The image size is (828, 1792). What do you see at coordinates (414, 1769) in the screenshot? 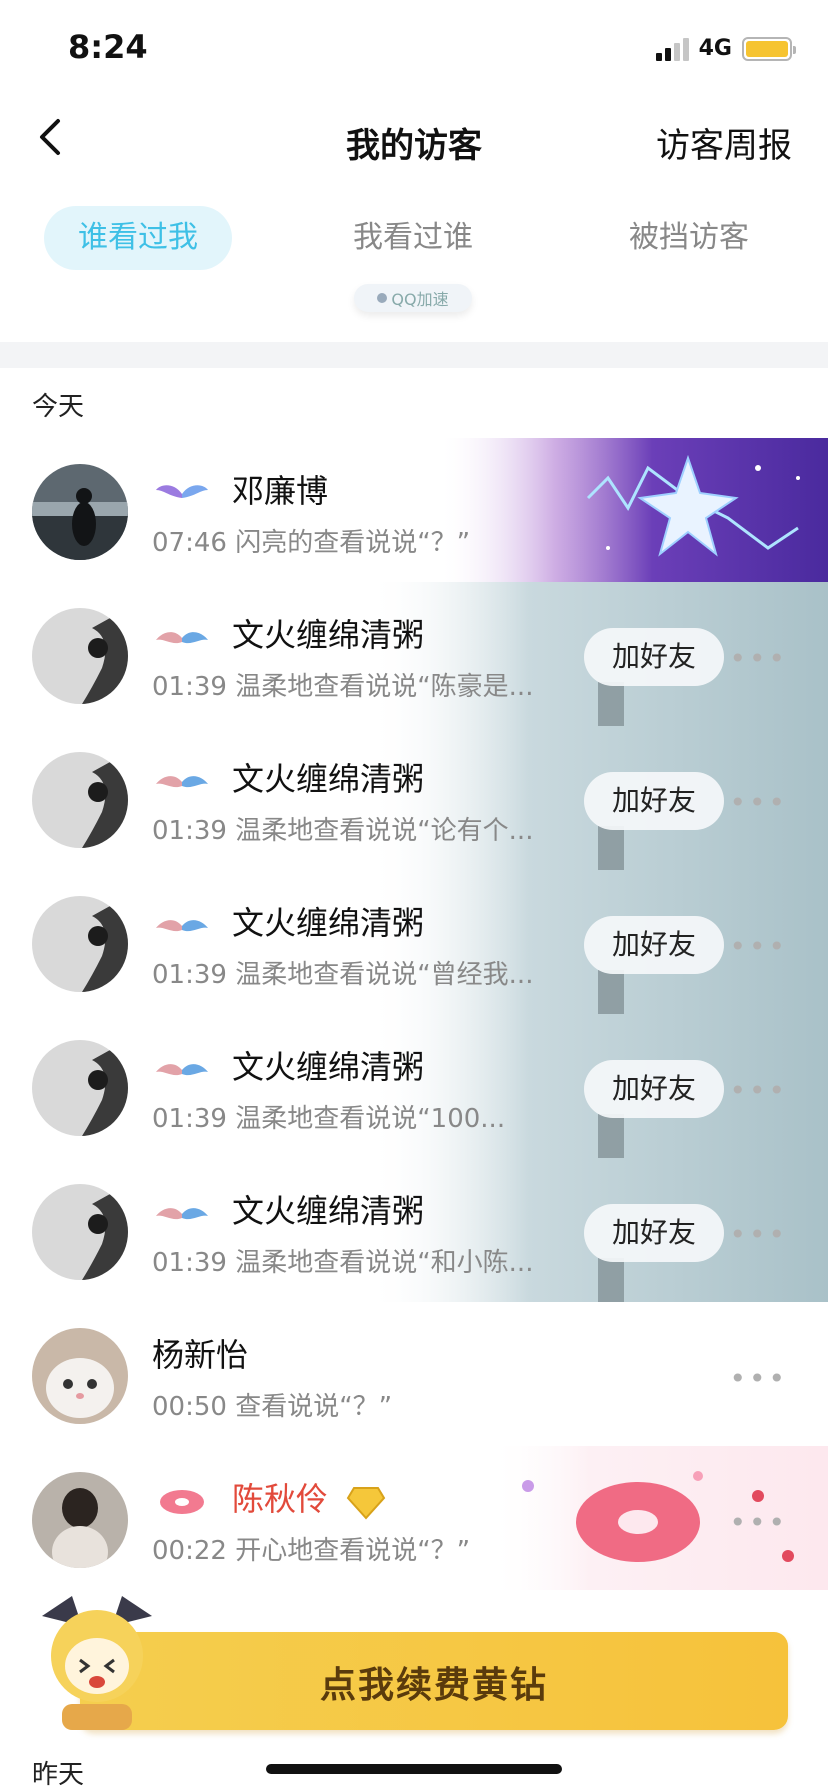
I see `home-indicator` at bounding box center [414, 1769].